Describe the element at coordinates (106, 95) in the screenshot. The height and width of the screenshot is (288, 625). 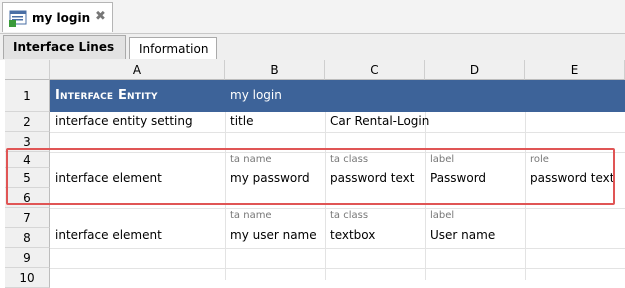
I see `cell-a1: Interface Entity` at that location.